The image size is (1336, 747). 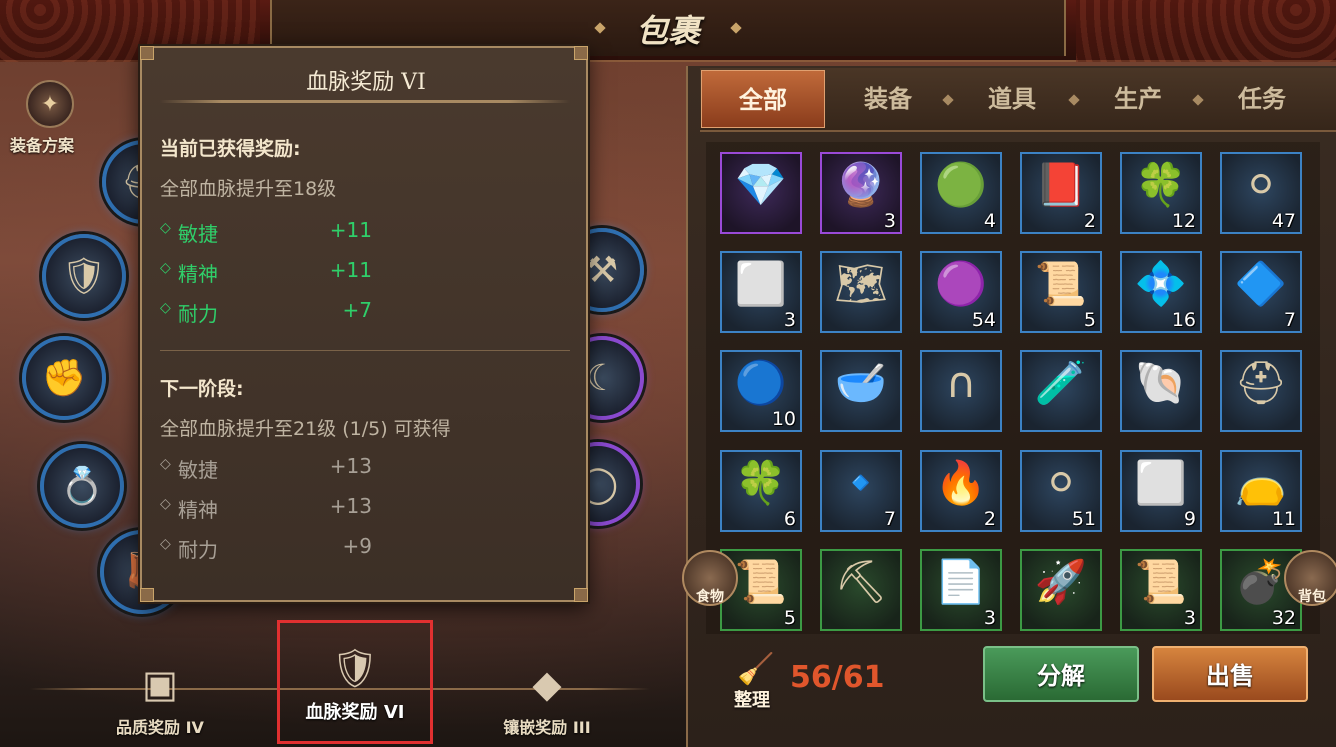 I want to click on inventory-slot: 🗺, so click(x=861, y=292).